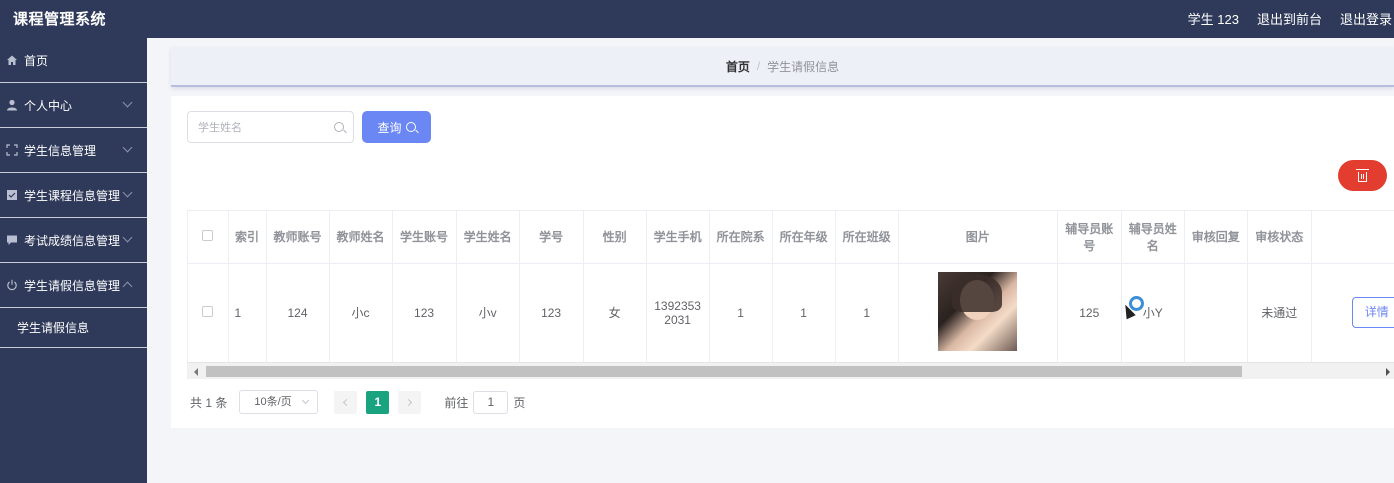 The image size is (1394, 483). Describe the element at coordinates (456, 402) in the screenshot. I see `goto-prefix: 前往` at that location.